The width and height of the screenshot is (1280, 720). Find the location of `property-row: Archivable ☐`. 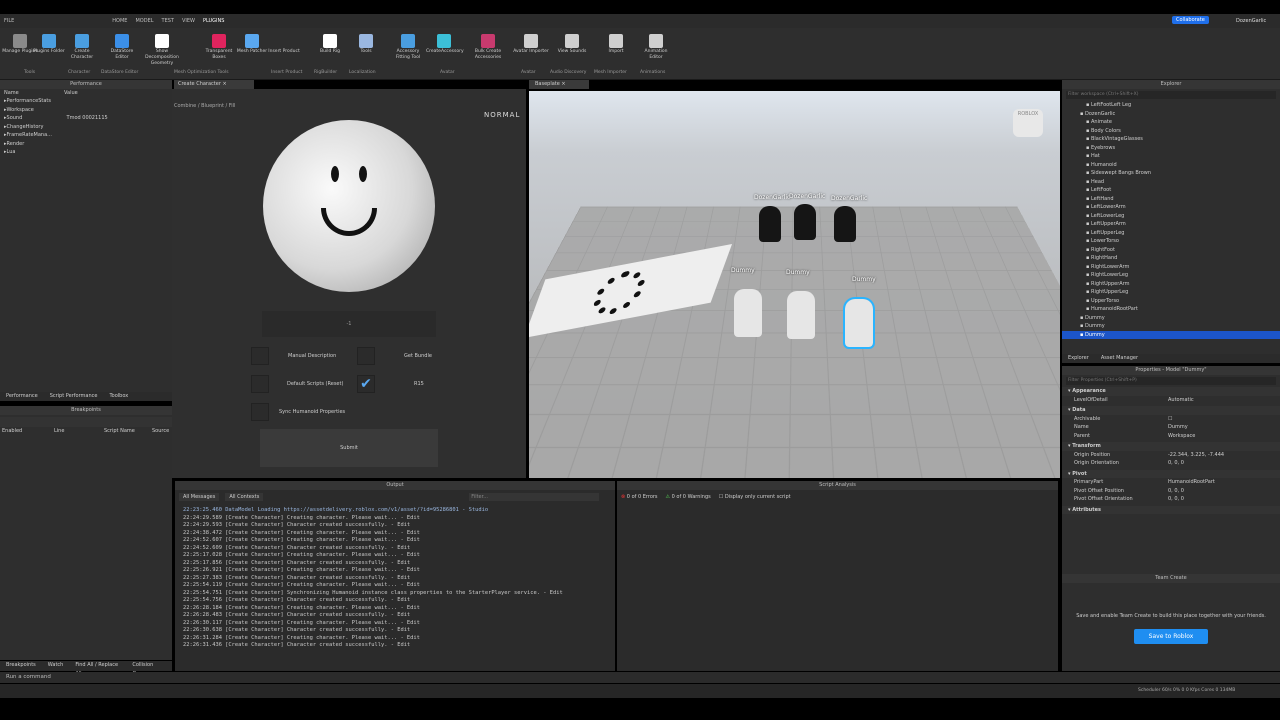

property-row: Archivable ☐ is located at coordinates (1171, 419).